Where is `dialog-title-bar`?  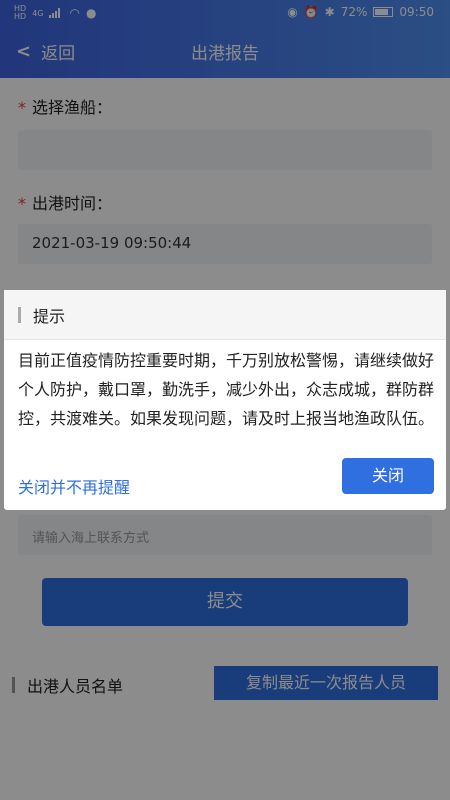
dialog-title-bar is located at coordinates (19, 314).